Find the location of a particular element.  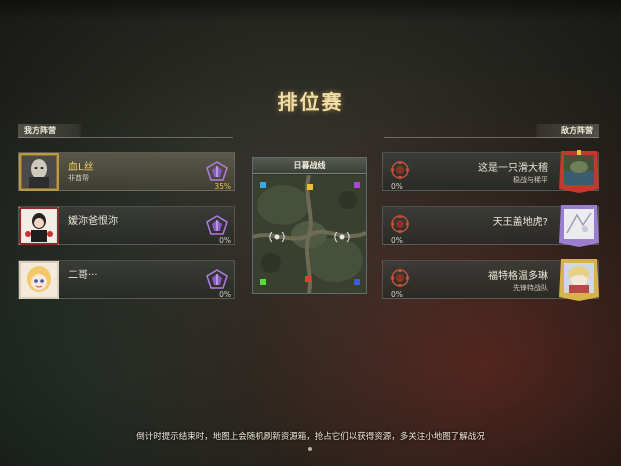

player-guild: 非酋帮 is located at coordinates (78, 178).